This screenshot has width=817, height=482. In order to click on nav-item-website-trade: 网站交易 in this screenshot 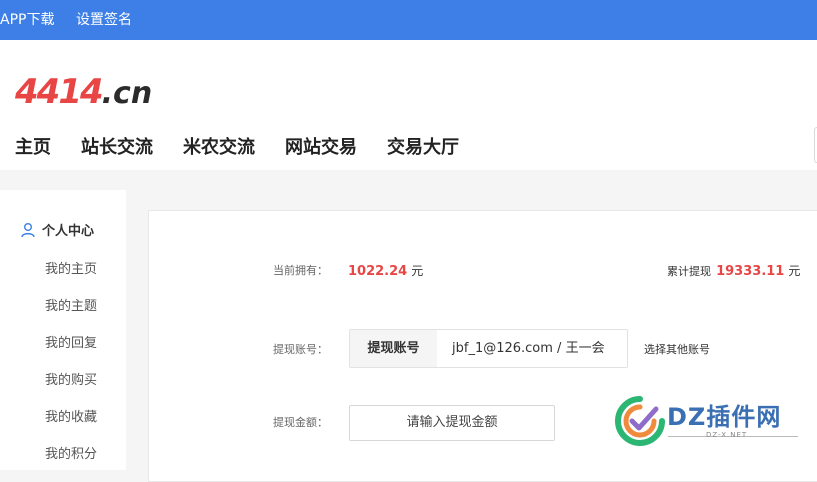, I will do `click(321, 148)`.